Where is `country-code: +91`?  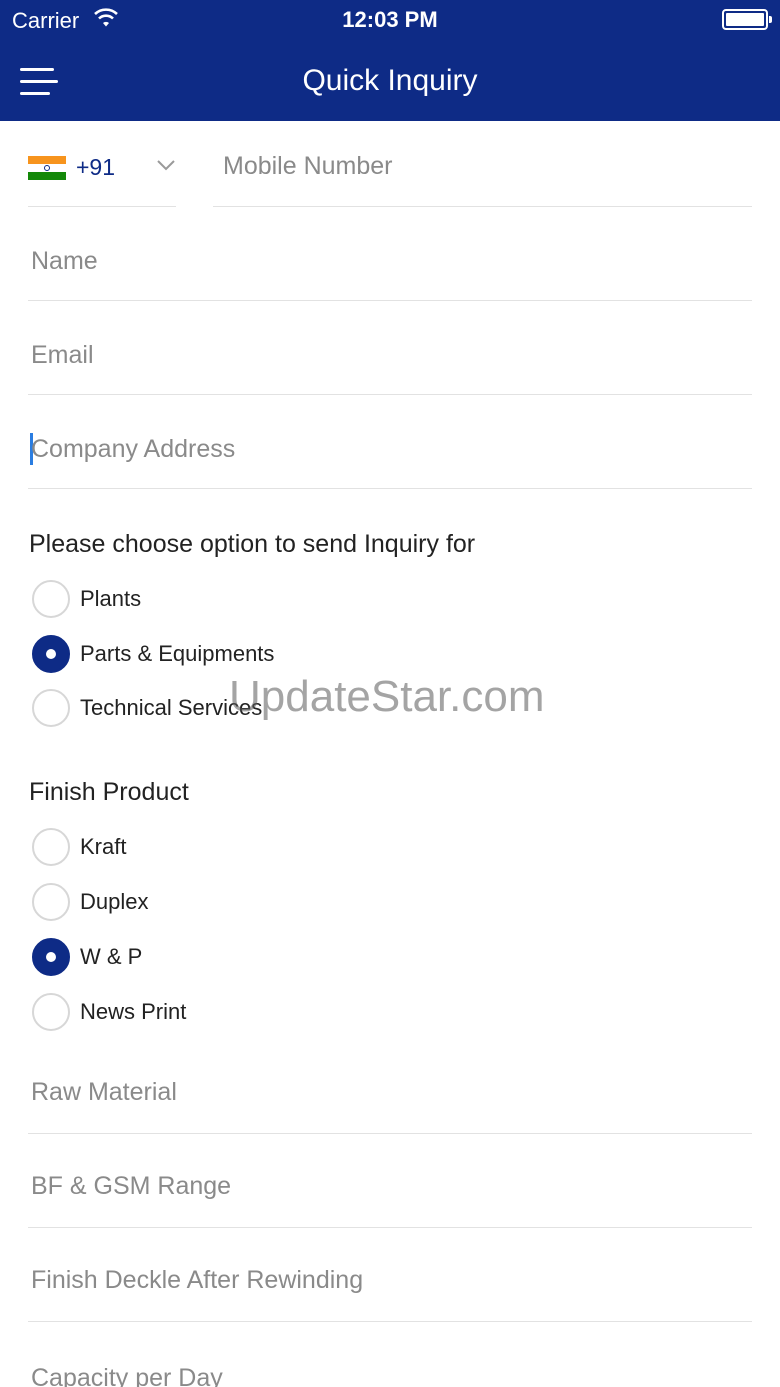
country-code: +91 is located at coordinates (96, 167).